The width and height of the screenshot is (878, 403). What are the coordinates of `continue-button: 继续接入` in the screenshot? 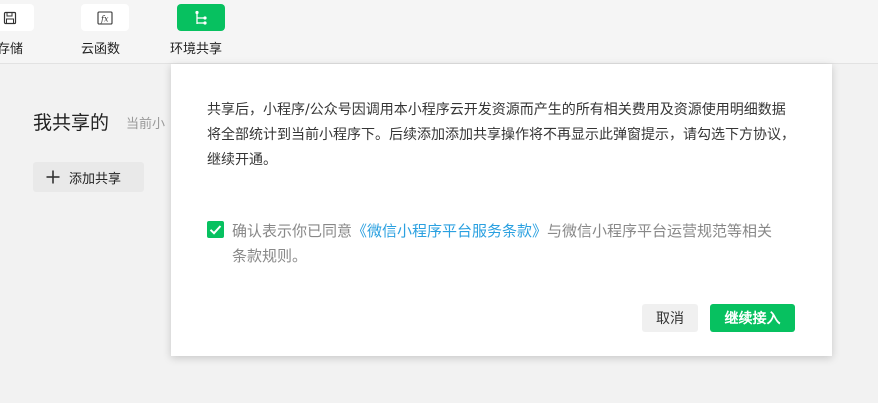 It's located at (752, 318).